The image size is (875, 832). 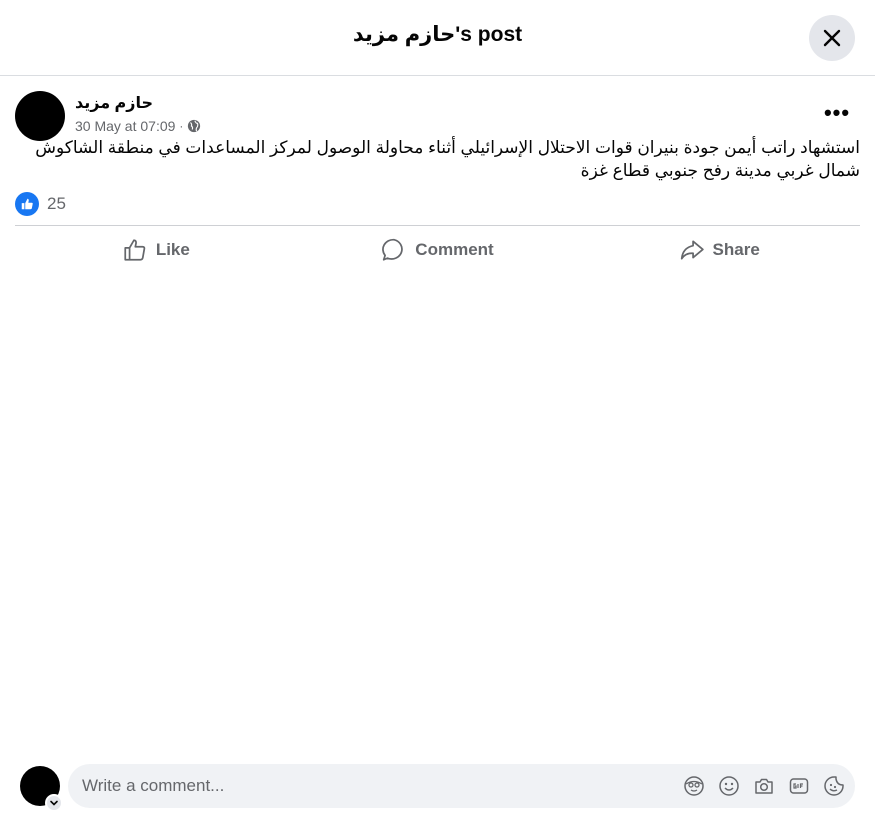 What do you see at coordinates (40, 204) in the screenshot?
I see `reactions-summary: 25` at bounding box center [40, 204].